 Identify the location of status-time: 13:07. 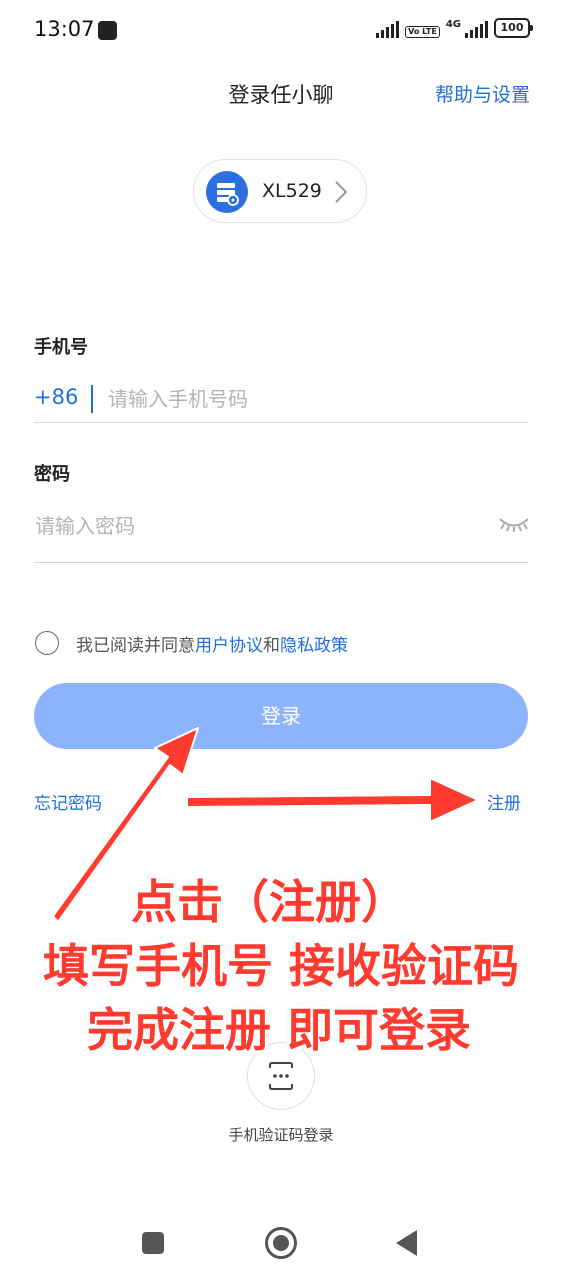
(64, 29).